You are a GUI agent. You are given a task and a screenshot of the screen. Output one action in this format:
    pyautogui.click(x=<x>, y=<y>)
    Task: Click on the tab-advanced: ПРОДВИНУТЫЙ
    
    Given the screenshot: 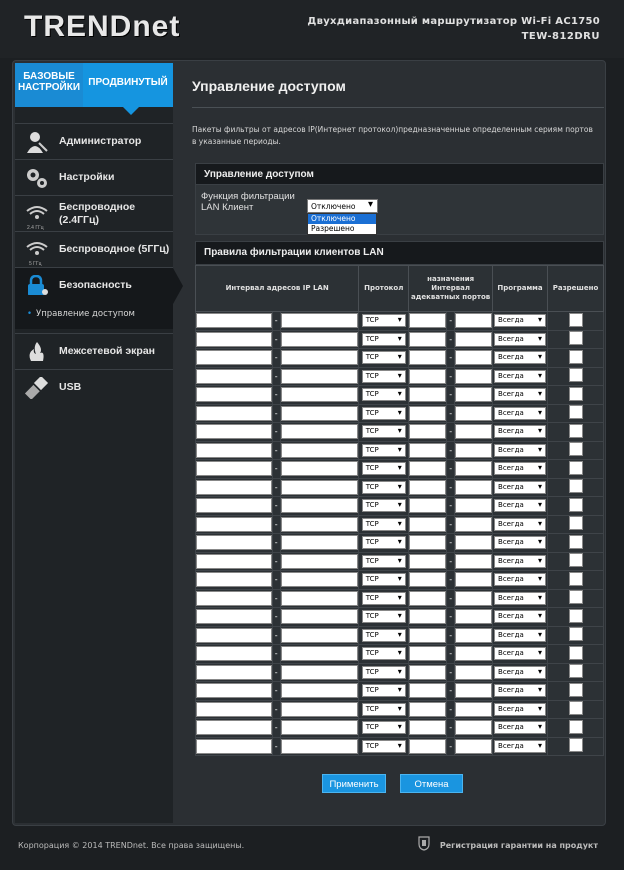 What is the action you would take?
    pyautogui.click(x=128, y=89)
    